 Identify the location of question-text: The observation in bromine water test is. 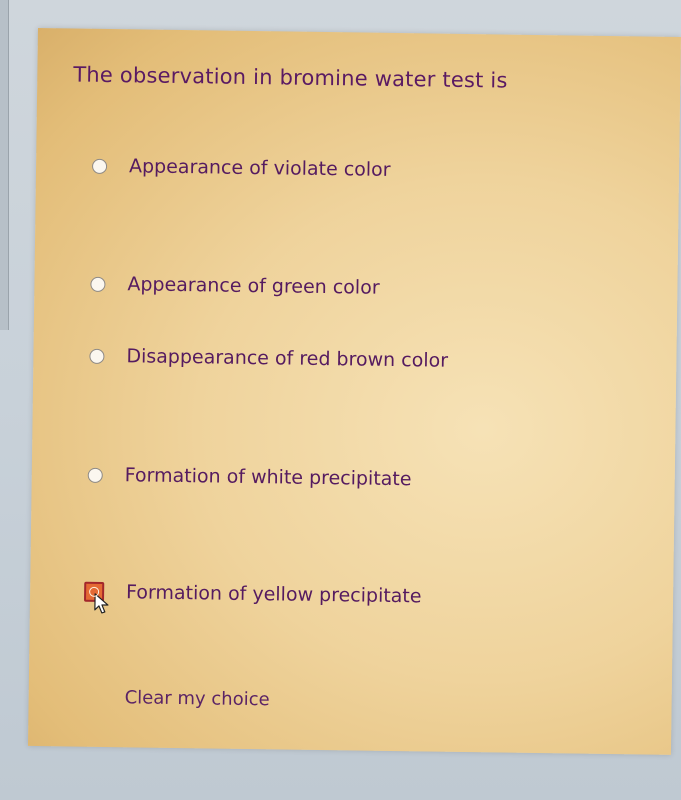
(290, 77).